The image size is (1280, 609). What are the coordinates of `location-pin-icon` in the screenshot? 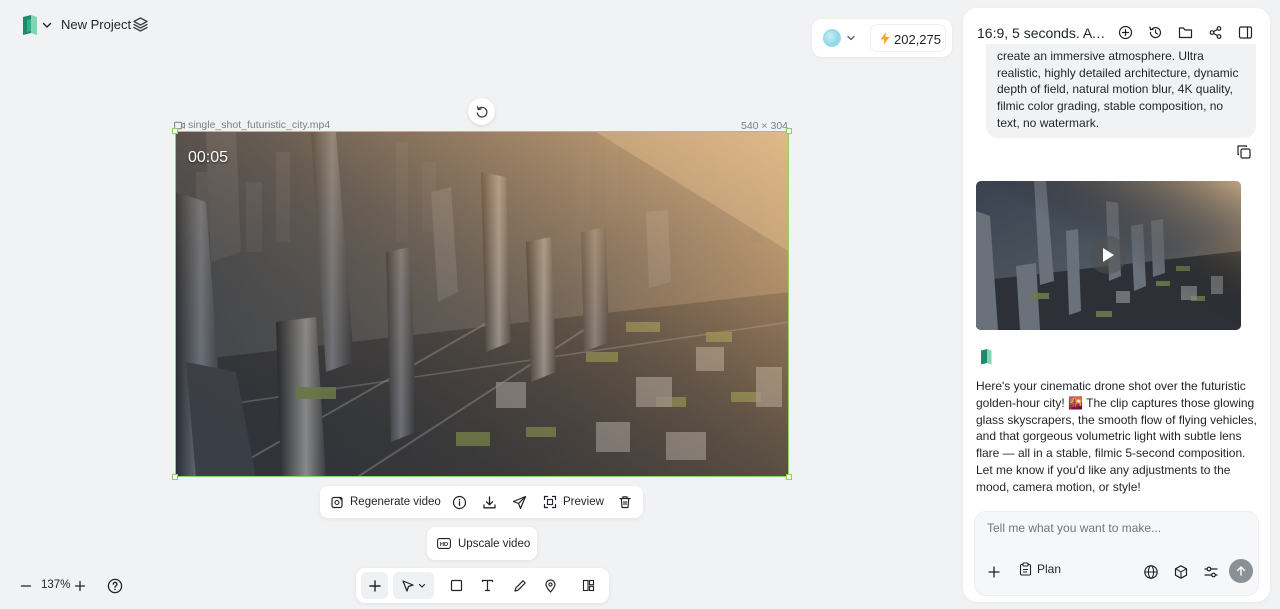 It's located at (550, 585).